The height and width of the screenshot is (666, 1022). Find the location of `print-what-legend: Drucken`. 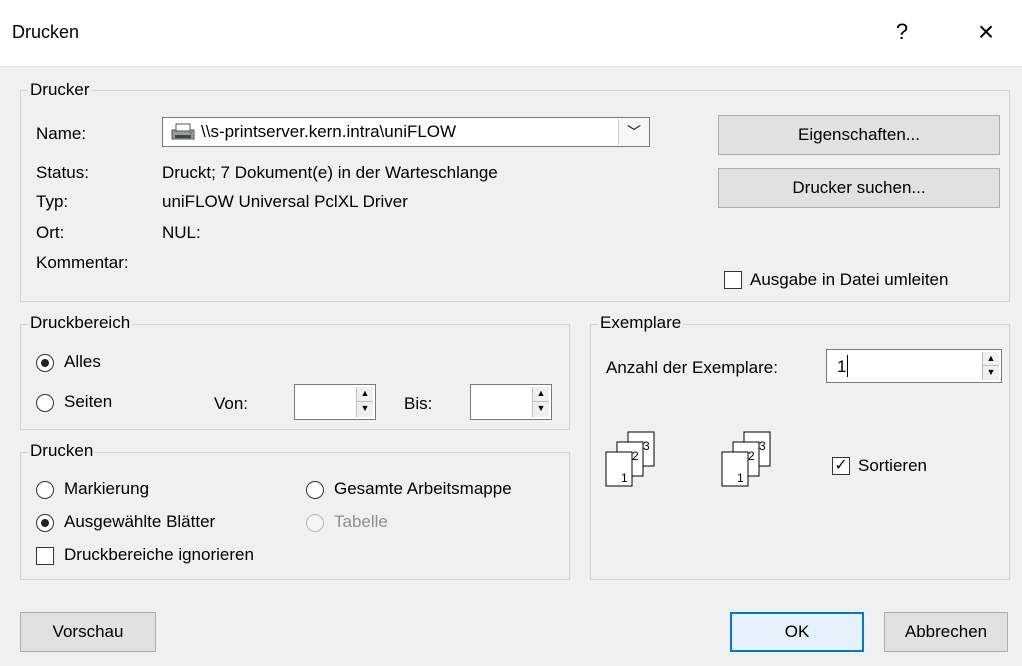

print-what-legend: Drucken is located at coordinates (62, 451).